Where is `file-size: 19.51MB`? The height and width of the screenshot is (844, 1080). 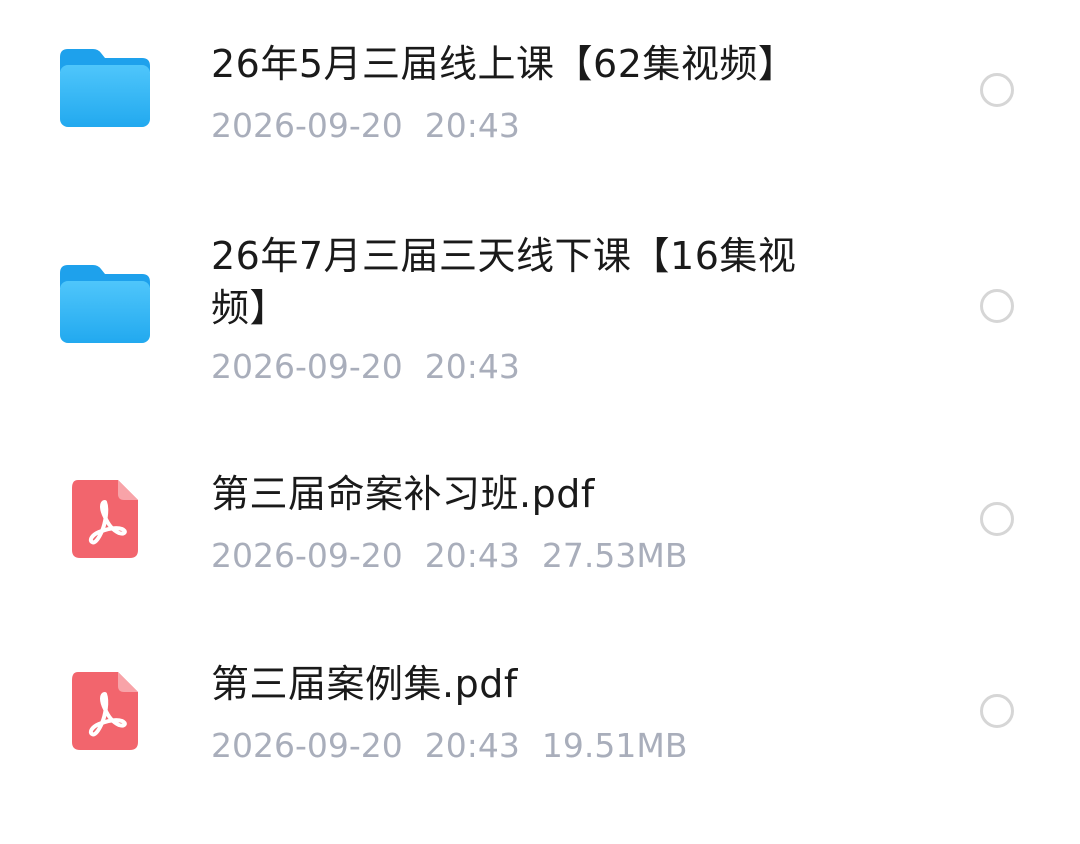 file-size: 19.51MB is located at coordinates (614, 745).